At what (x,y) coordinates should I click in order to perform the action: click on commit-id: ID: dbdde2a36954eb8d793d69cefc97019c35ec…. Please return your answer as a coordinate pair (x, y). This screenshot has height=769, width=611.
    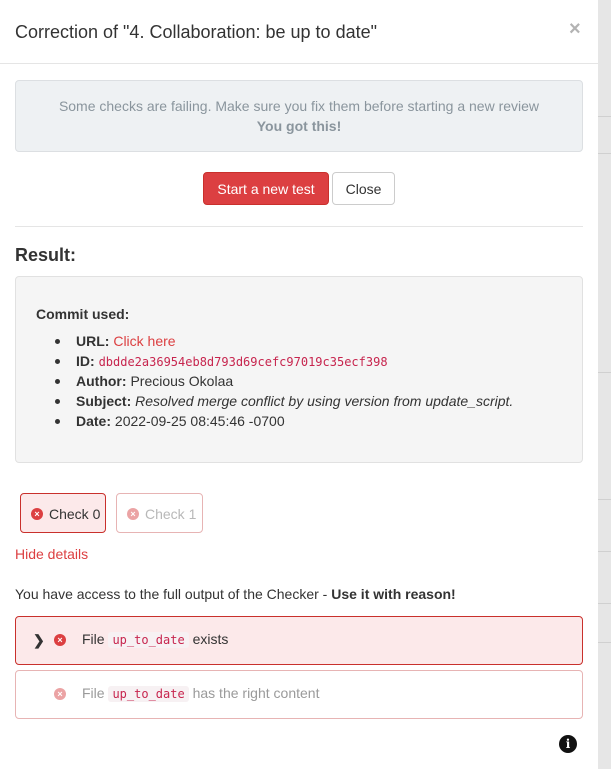
    Looking at the image, I should click on (283, 361).